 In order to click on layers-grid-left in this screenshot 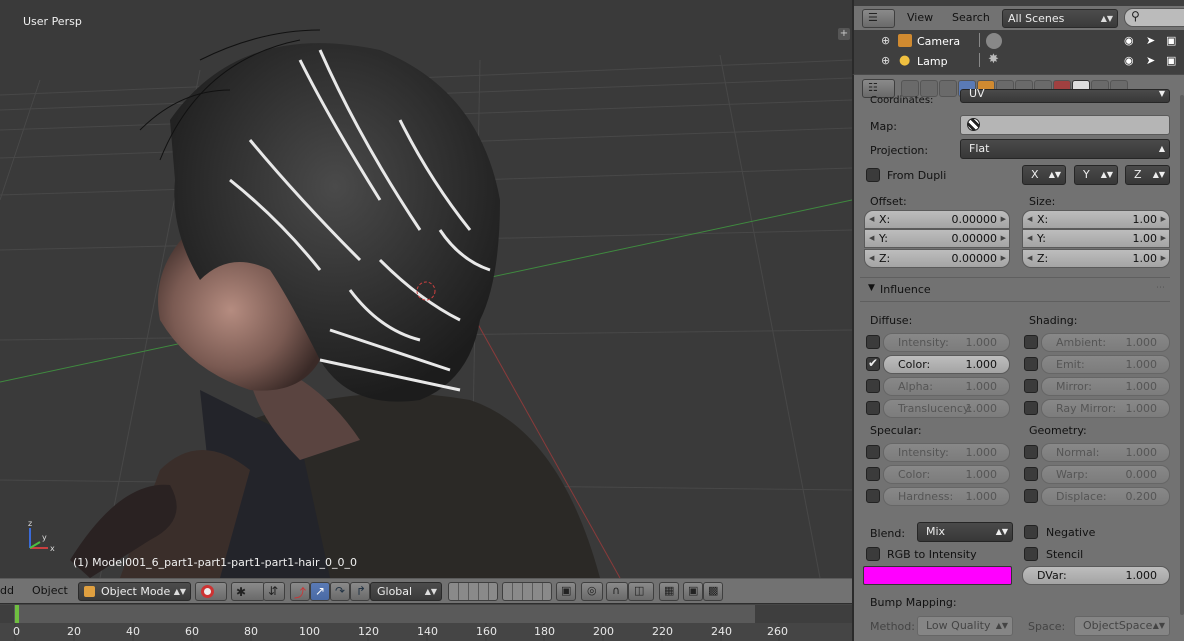, I will do `click(473, 591)`.